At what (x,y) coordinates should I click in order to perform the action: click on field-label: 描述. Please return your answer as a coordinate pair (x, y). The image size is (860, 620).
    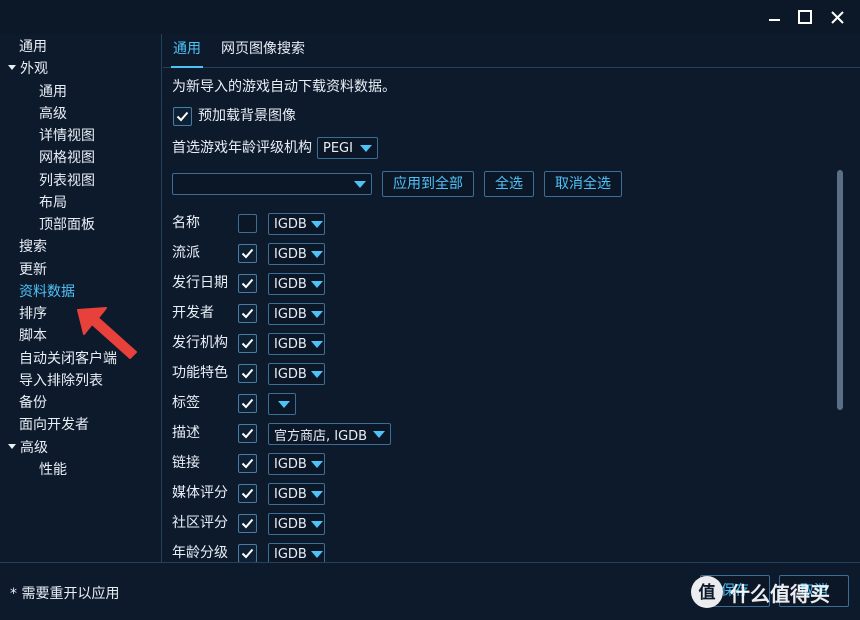
    Looking at the image, I should click on (186, 433).